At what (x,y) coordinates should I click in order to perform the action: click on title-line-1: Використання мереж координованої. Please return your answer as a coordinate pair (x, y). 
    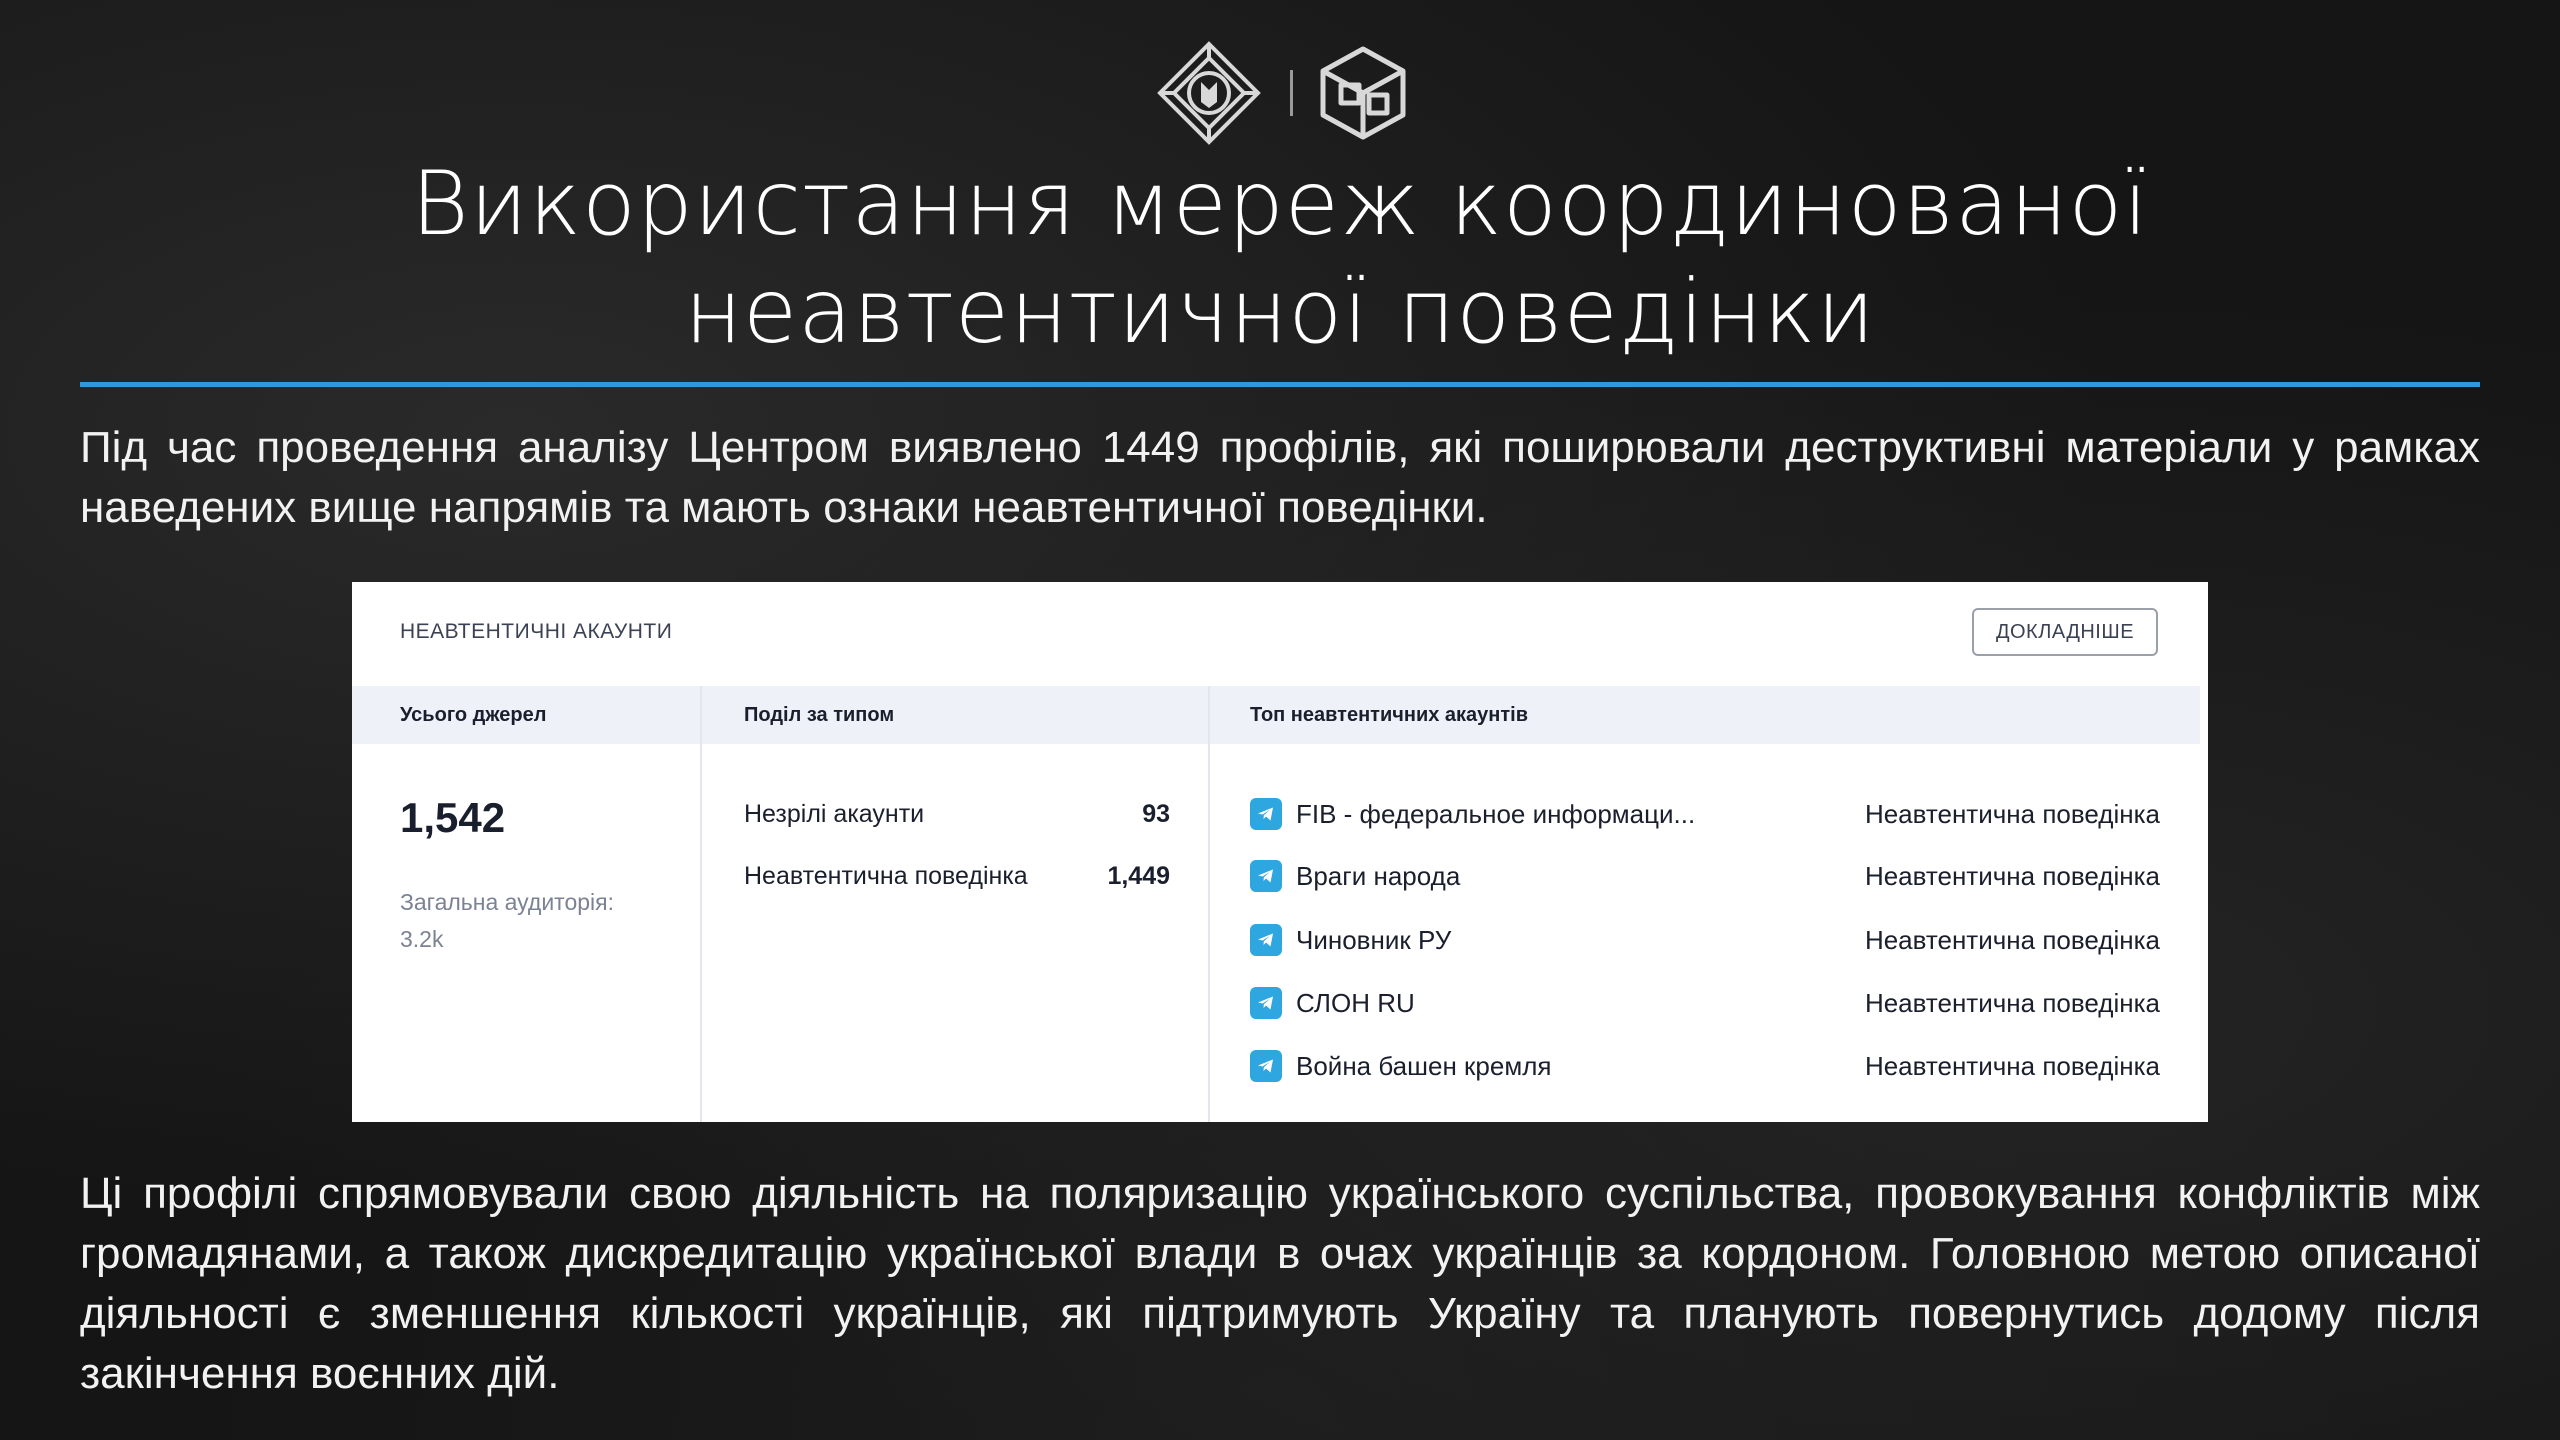
    Looking at the image, I should click on (1280, 203).